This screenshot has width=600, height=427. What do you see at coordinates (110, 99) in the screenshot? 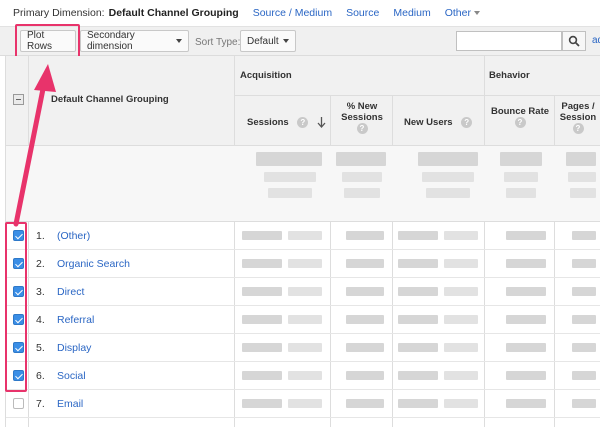
I see `dimension-column-header: Default Channel Grouping` at bounding box center [110, 99].